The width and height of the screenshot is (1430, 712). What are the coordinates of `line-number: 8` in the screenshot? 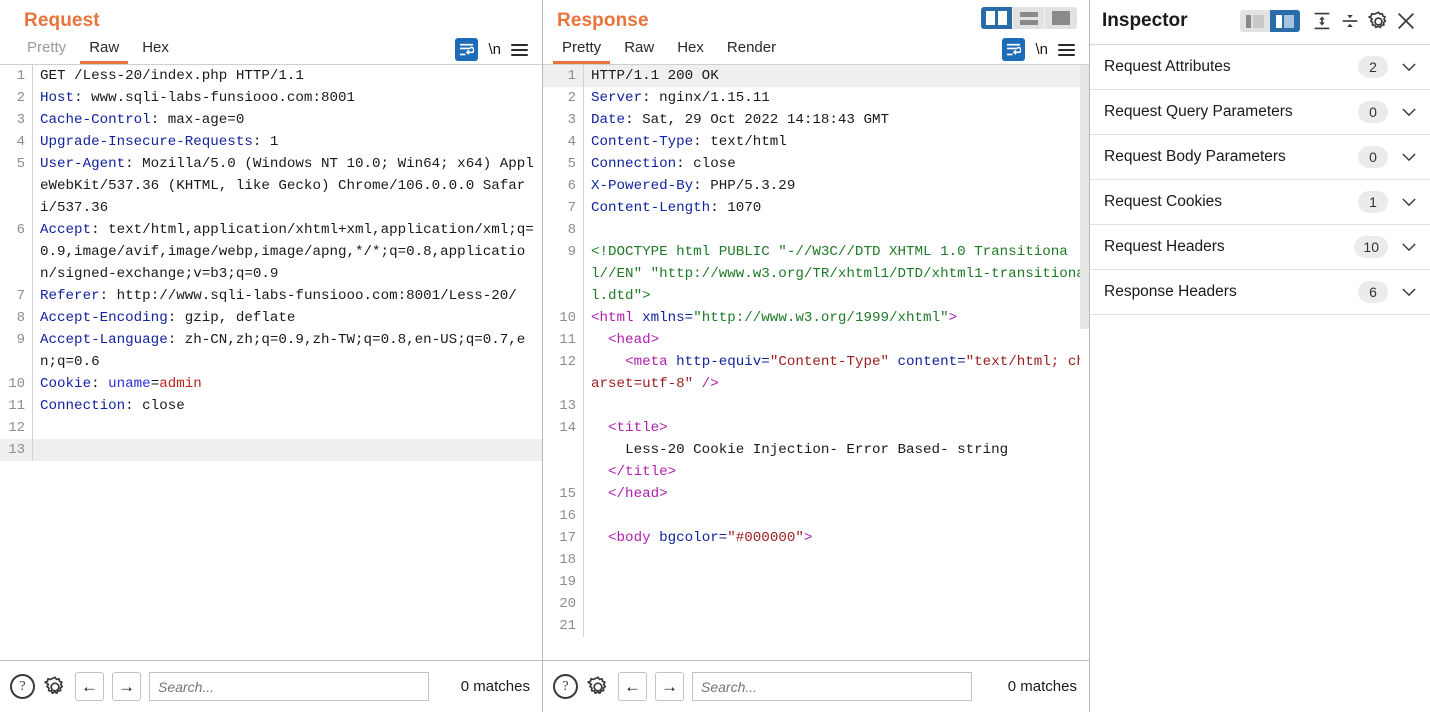 It's located at (20, 318).